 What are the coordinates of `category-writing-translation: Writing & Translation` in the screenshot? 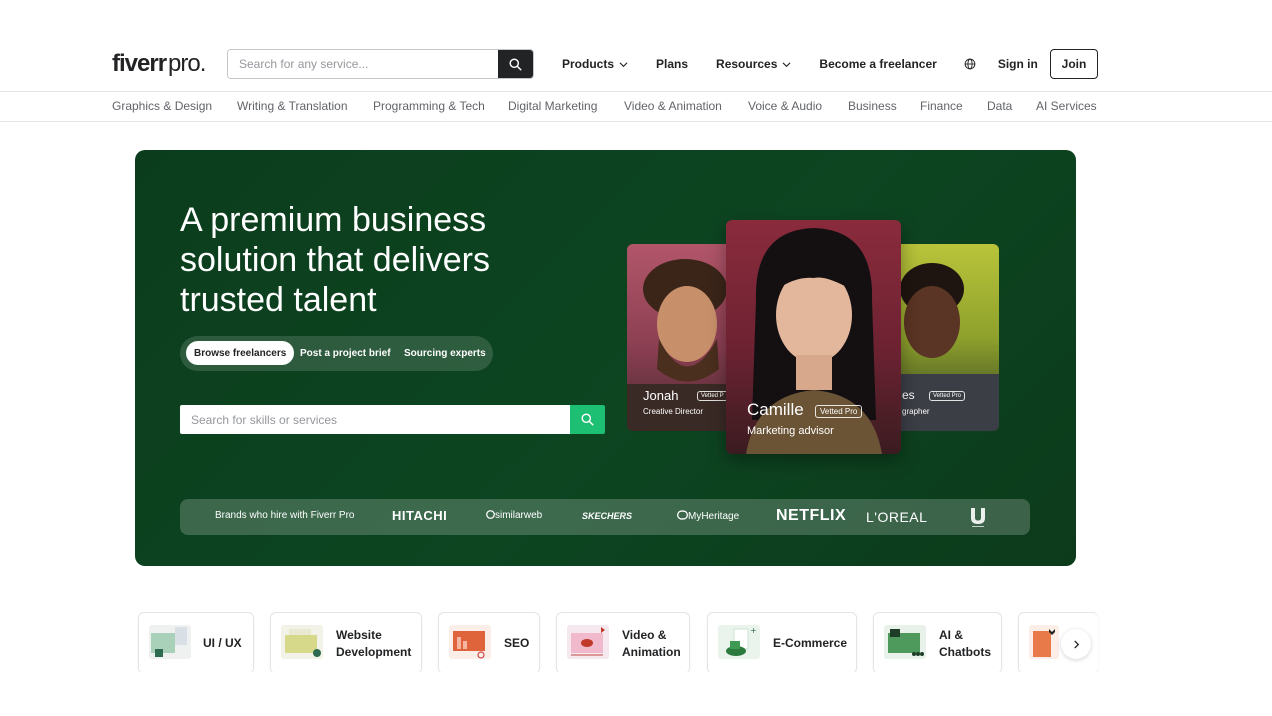 It's located at (292, 106).